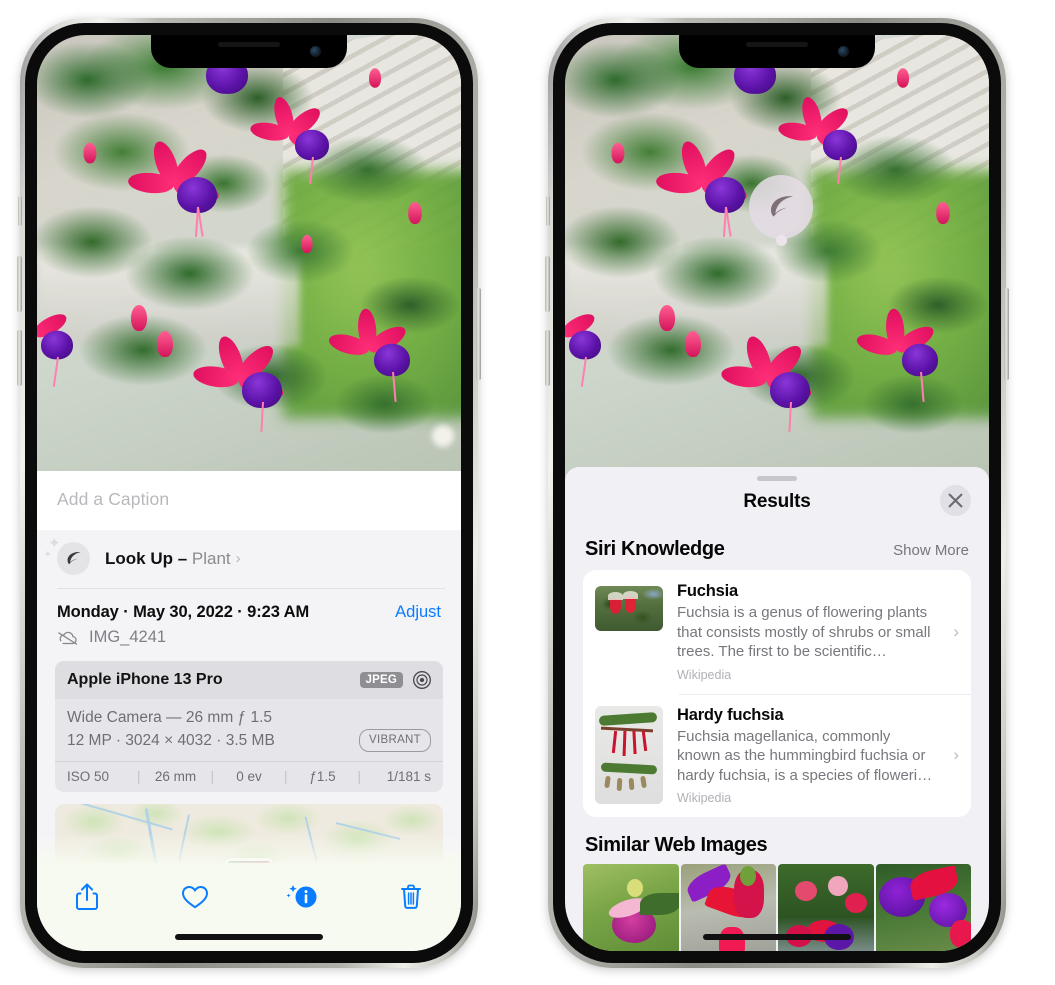 This screenshot has width=1055, height=985. I want to click on share-button, so click(87, 897).